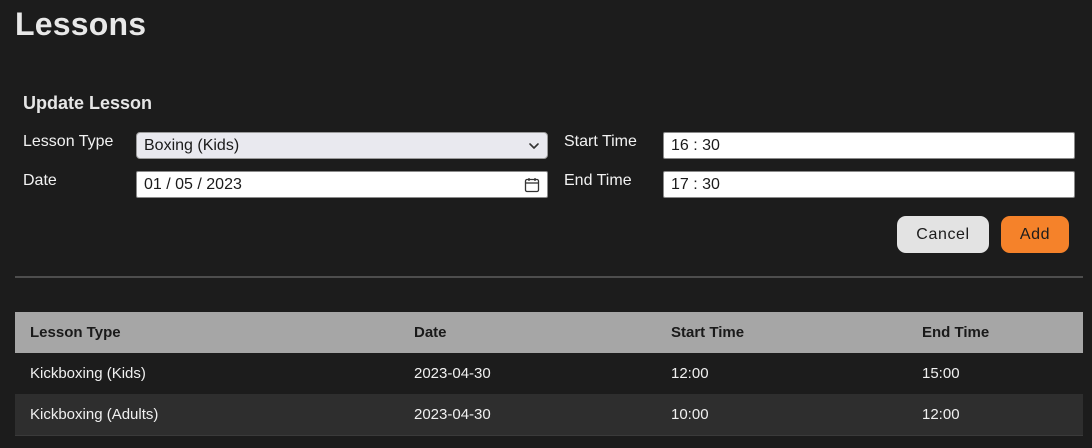 The height and width of the screenshot is (448, 1092). What do you see at coordinates (1035, 234) in the screenshot?
I see `add-button: Add` at bounding box center [1035, 234].